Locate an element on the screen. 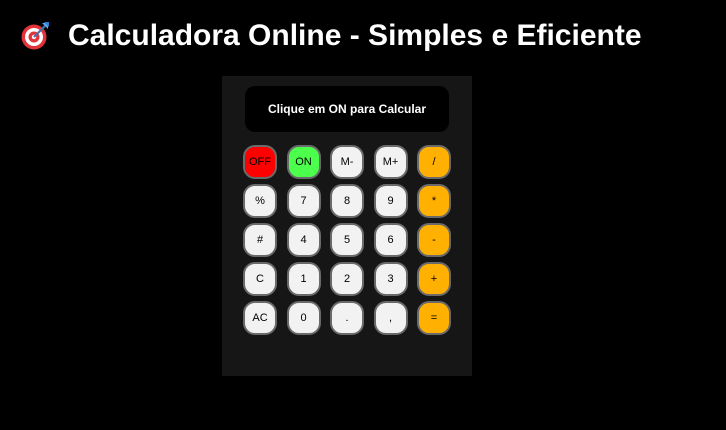 This screenshot has width=726, height=430. dart-target-icon is located at coordinates (35, 36).